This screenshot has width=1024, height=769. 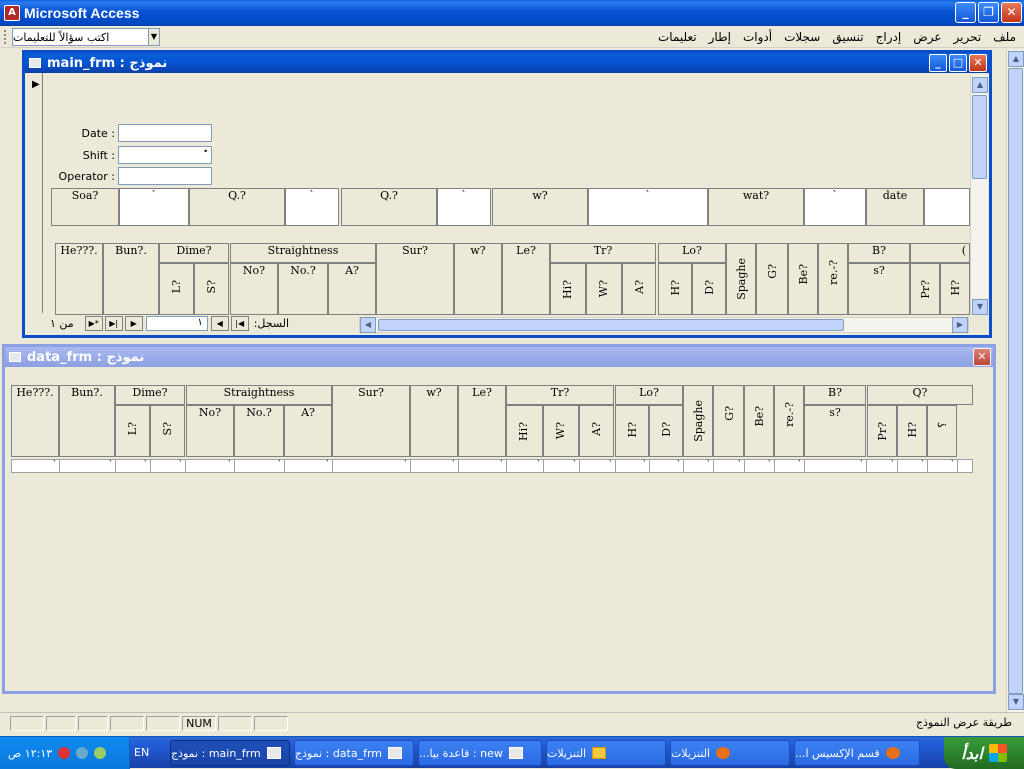 I want to click on menu-tools: أدوات, so click(x=757, y=37).